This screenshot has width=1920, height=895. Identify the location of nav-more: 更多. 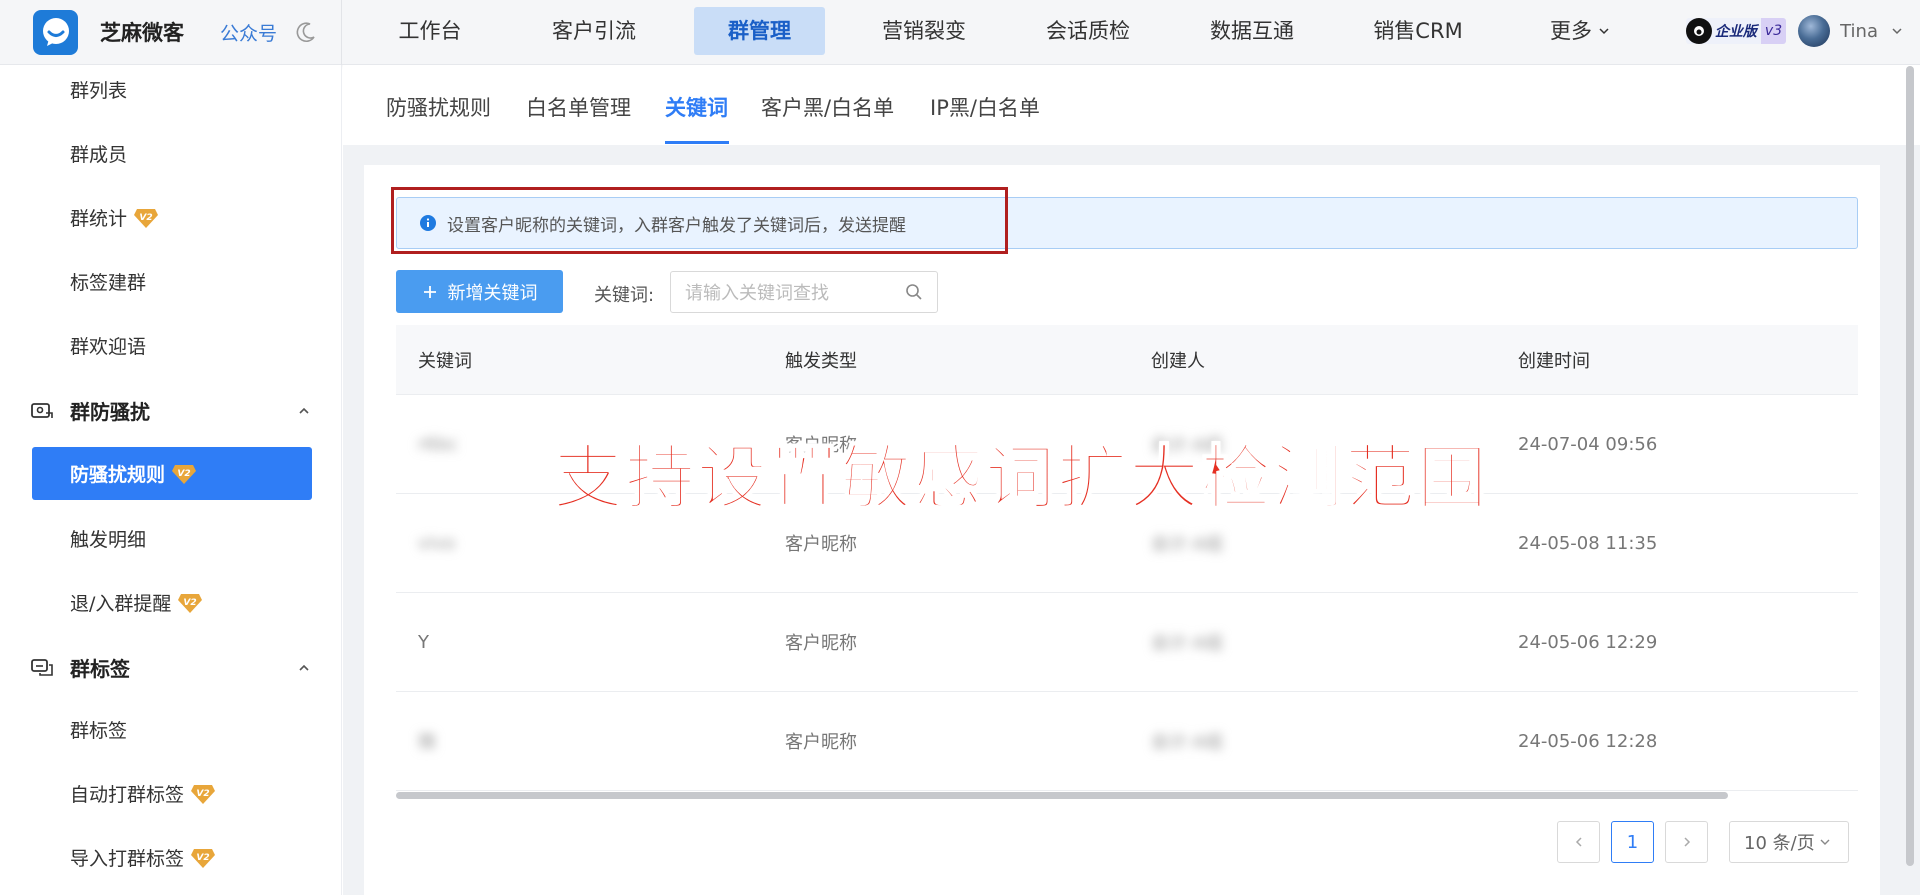
(1588, 31).